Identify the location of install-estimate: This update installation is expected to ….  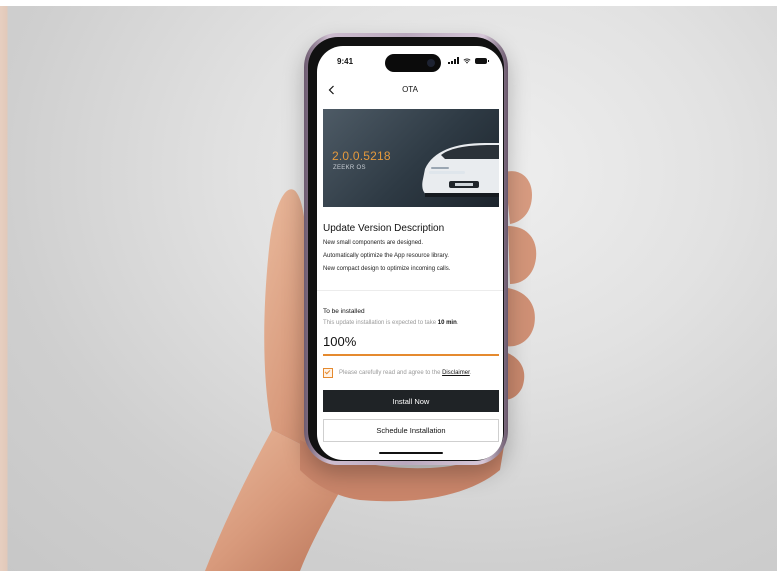
(391, 323).